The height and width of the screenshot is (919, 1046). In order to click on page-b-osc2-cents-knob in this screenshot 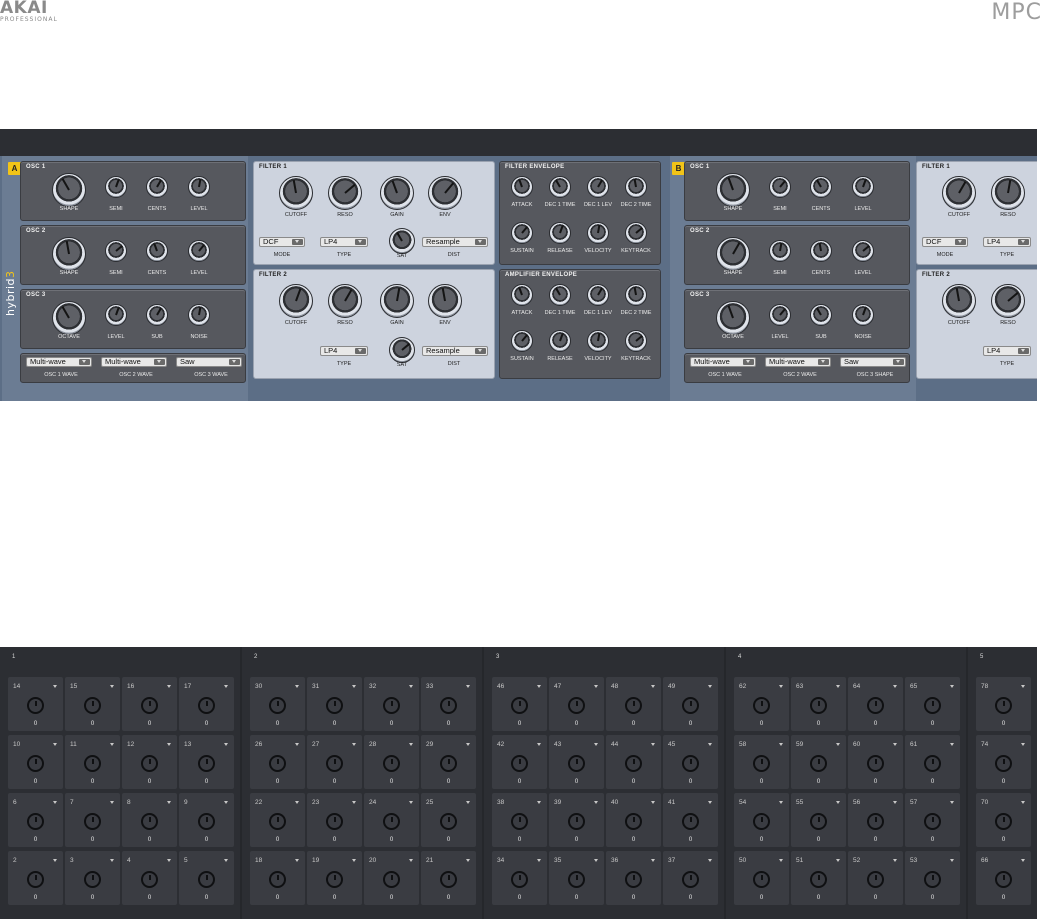, I will do `click(821, 251)`.